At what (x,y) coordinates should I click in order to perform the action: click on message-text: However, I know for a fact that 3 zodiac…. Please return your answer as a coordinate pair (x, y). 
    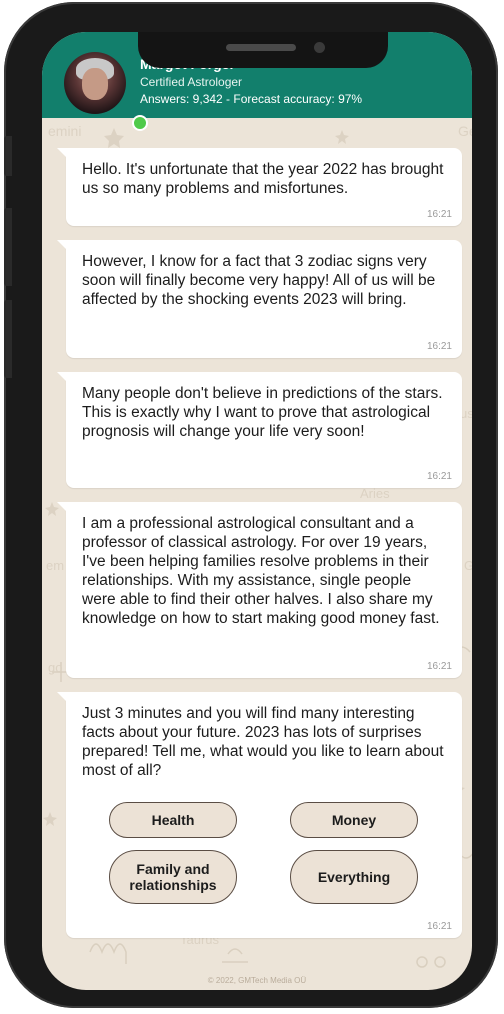
    Looking at the image, I should click on (259, 280).